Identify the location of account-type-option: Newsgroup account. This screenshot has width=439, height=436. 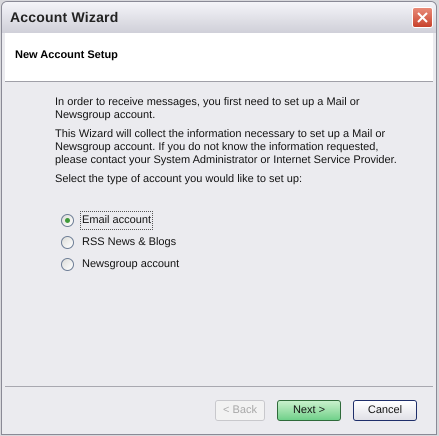
(238, 264).